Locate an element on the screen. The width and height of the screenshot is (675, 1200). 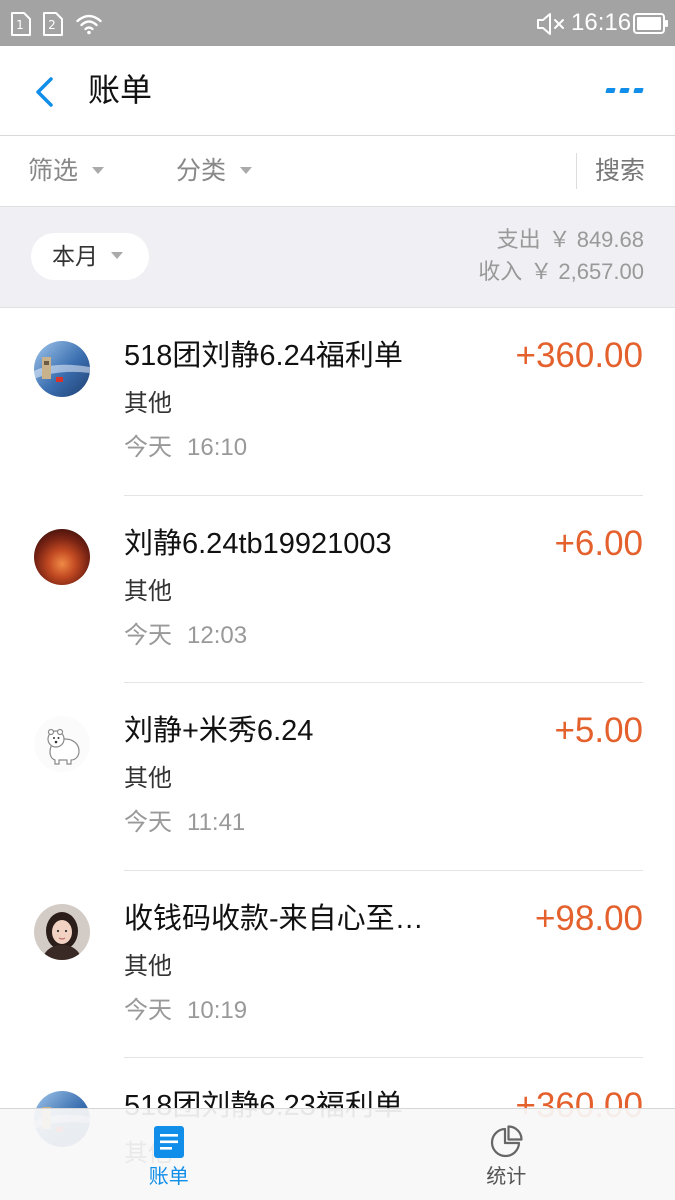
bill-title: 518团刘静6.24福利单 is located at coordinates (263, 356).